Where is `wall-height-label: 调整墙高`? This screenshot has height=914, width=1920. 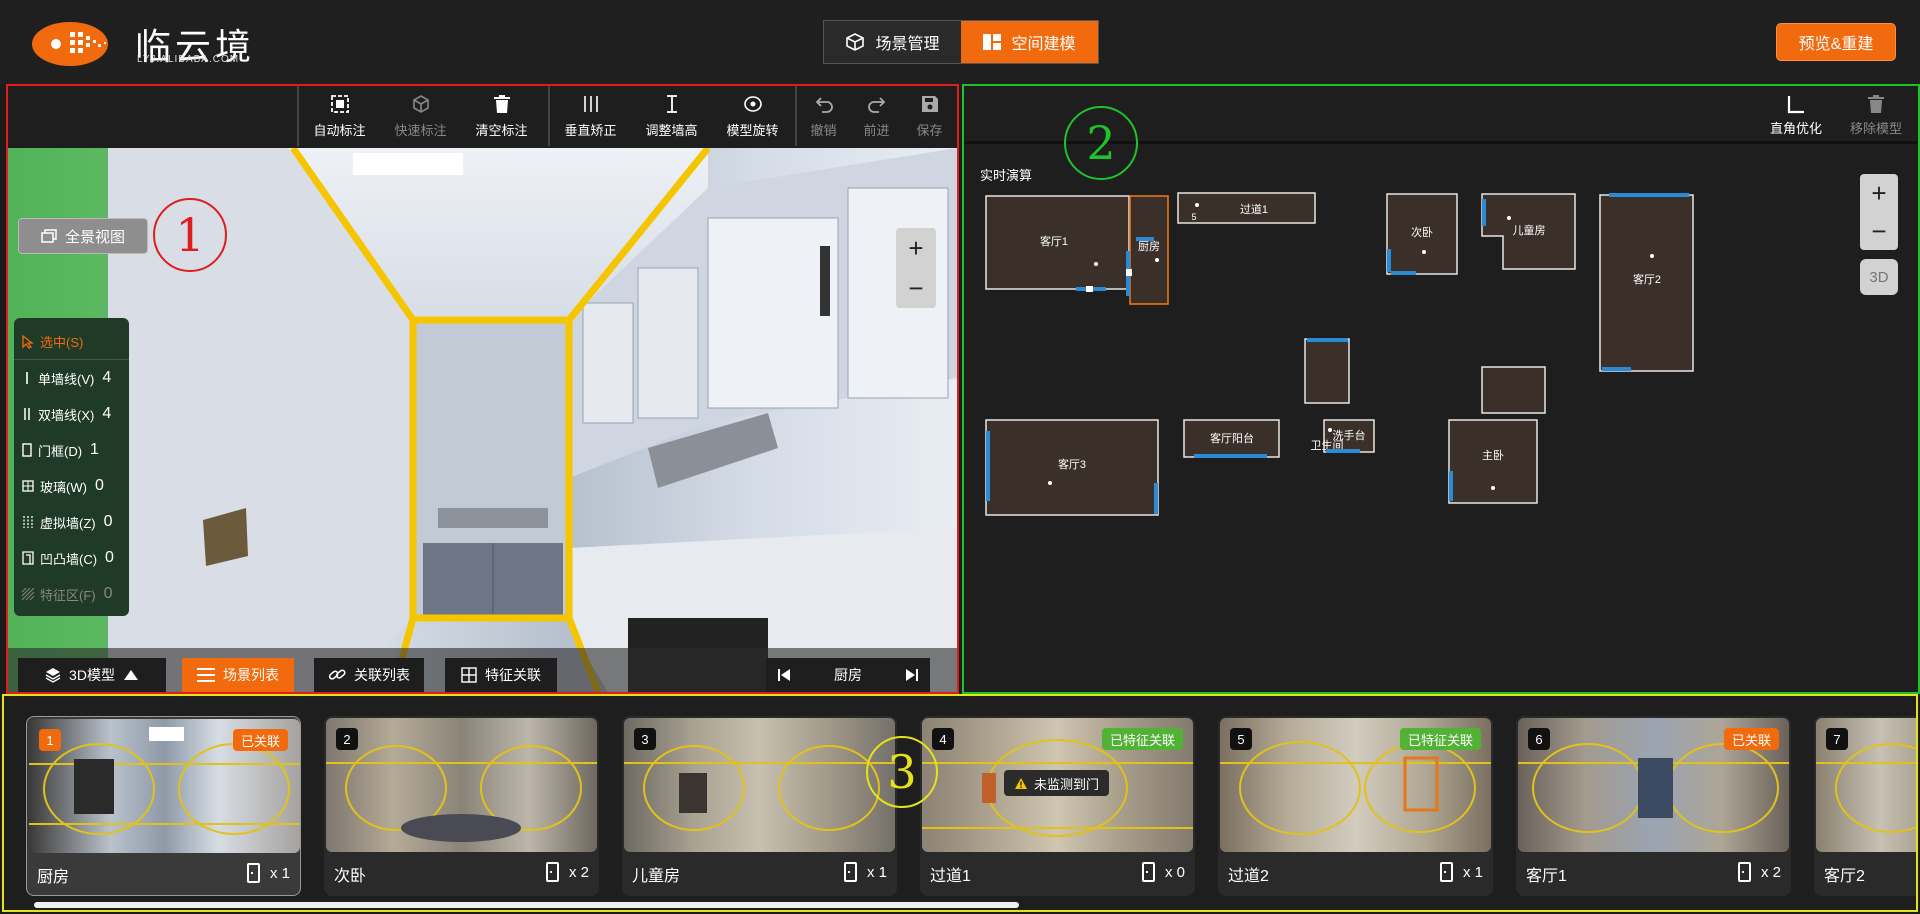 wall-height-label: 调整墙高 is located at coordinates (671, 130).